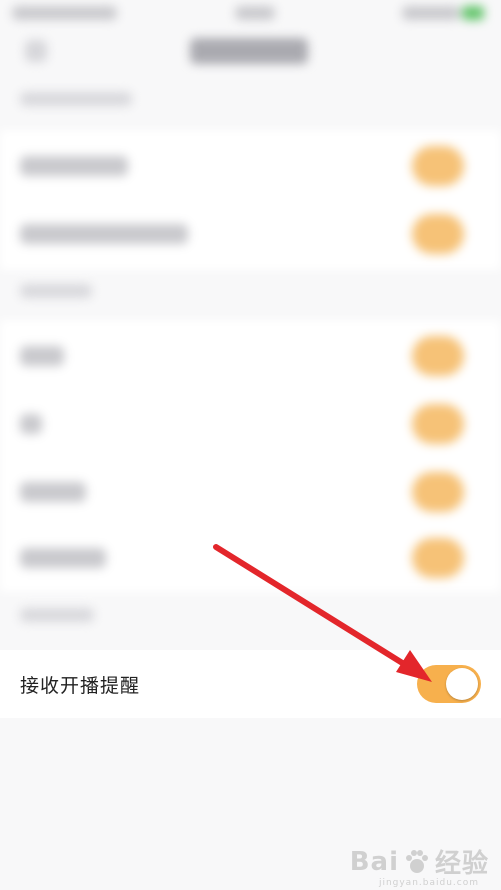 The height and width of the screenshot is (890, 501). I want to click on baidu-watermark-logo: Bai 经验 jingyan.baidu.com, so click(419, 866).